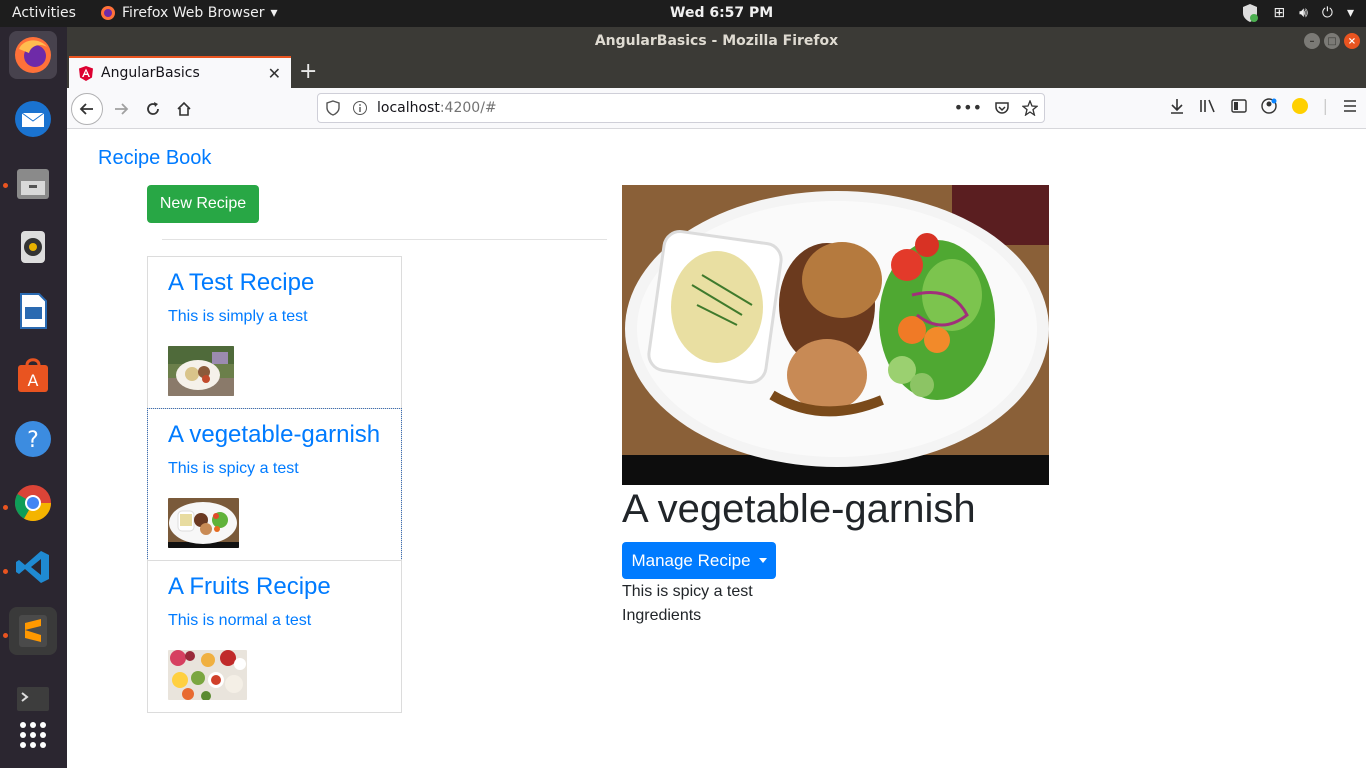  I want to click on show-apps-icon, so click(33, 735).